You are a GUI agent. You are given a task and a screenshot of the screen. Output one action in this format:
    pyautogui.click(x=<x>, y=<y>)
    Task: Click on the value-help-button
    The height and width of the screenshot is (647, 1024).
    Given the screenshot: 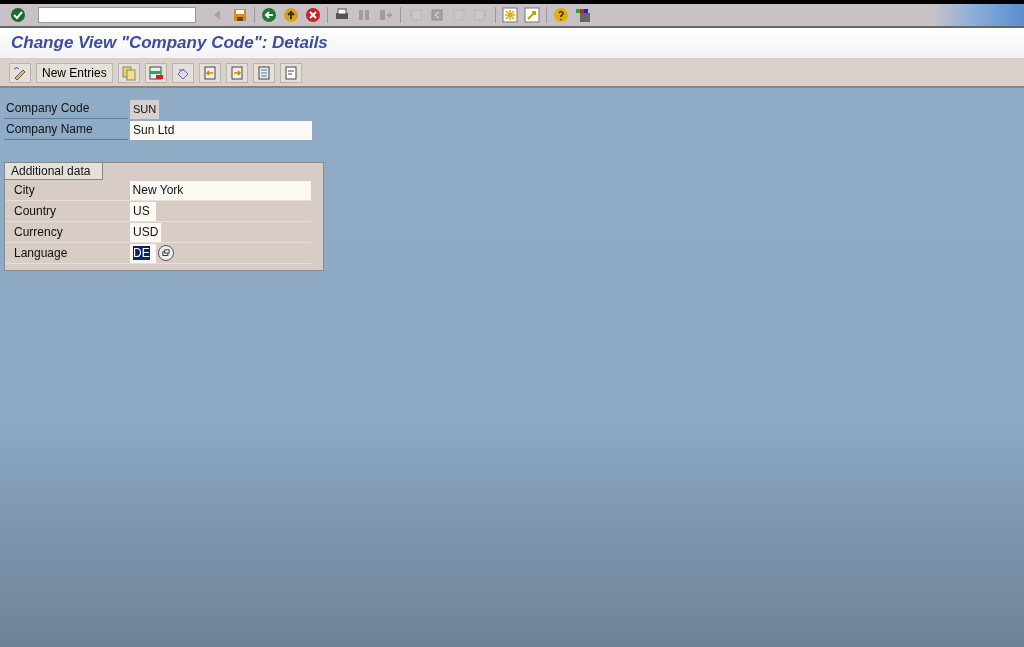 What is the action you would take?
    pyautogui.click(x=166, y=253)
    